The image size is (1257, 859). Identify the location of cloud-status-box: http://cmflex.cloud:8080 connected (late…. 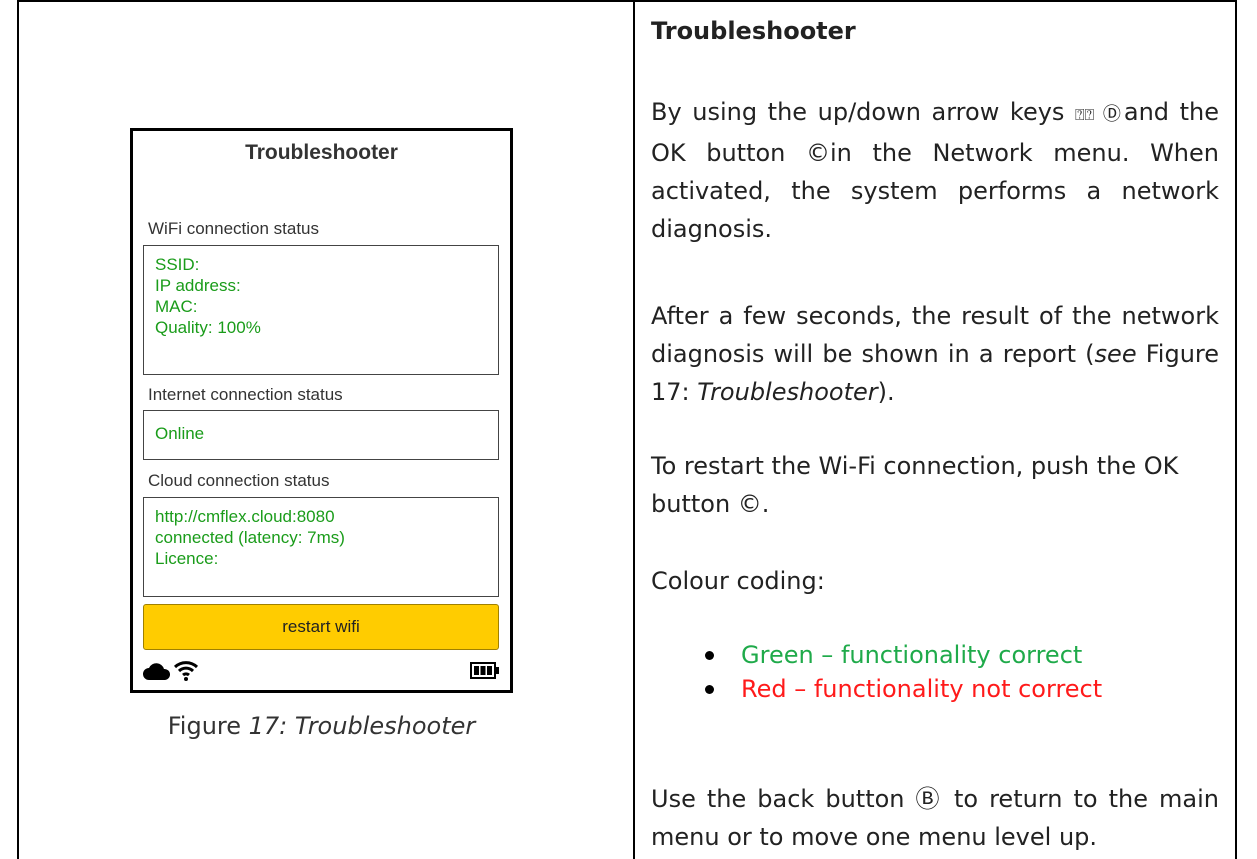
(321, 547).